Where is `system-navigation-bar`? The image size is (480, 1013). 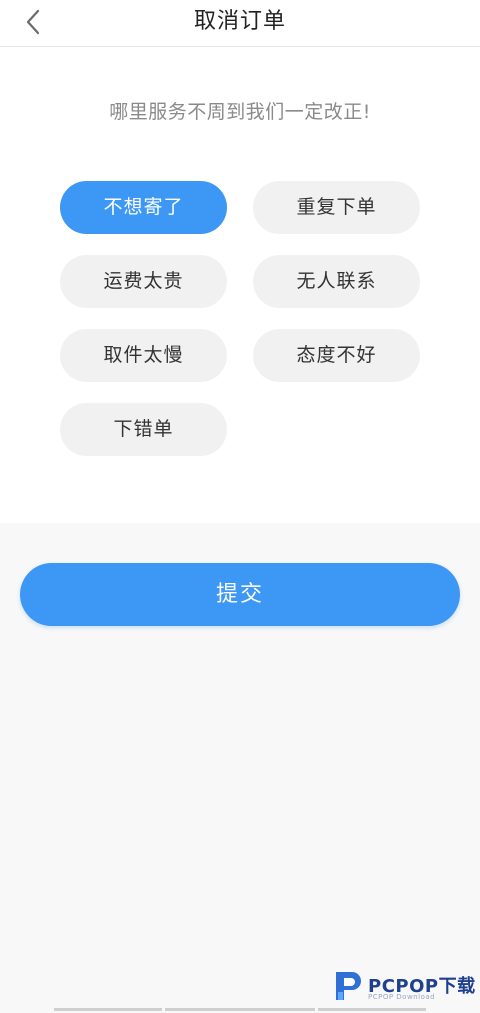
system-navigation-bar is located at coordinates (240, 1010).